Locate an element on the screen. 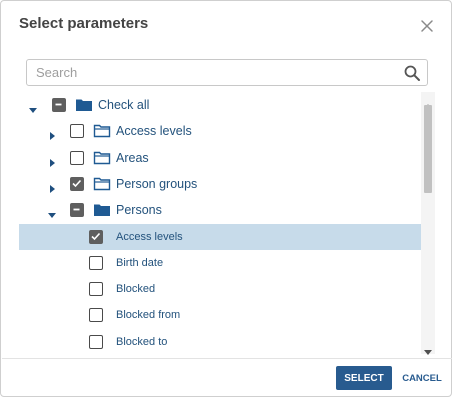 The image size is (452, 397). tree-item-label: Persons is located at coordinates (139, 210).